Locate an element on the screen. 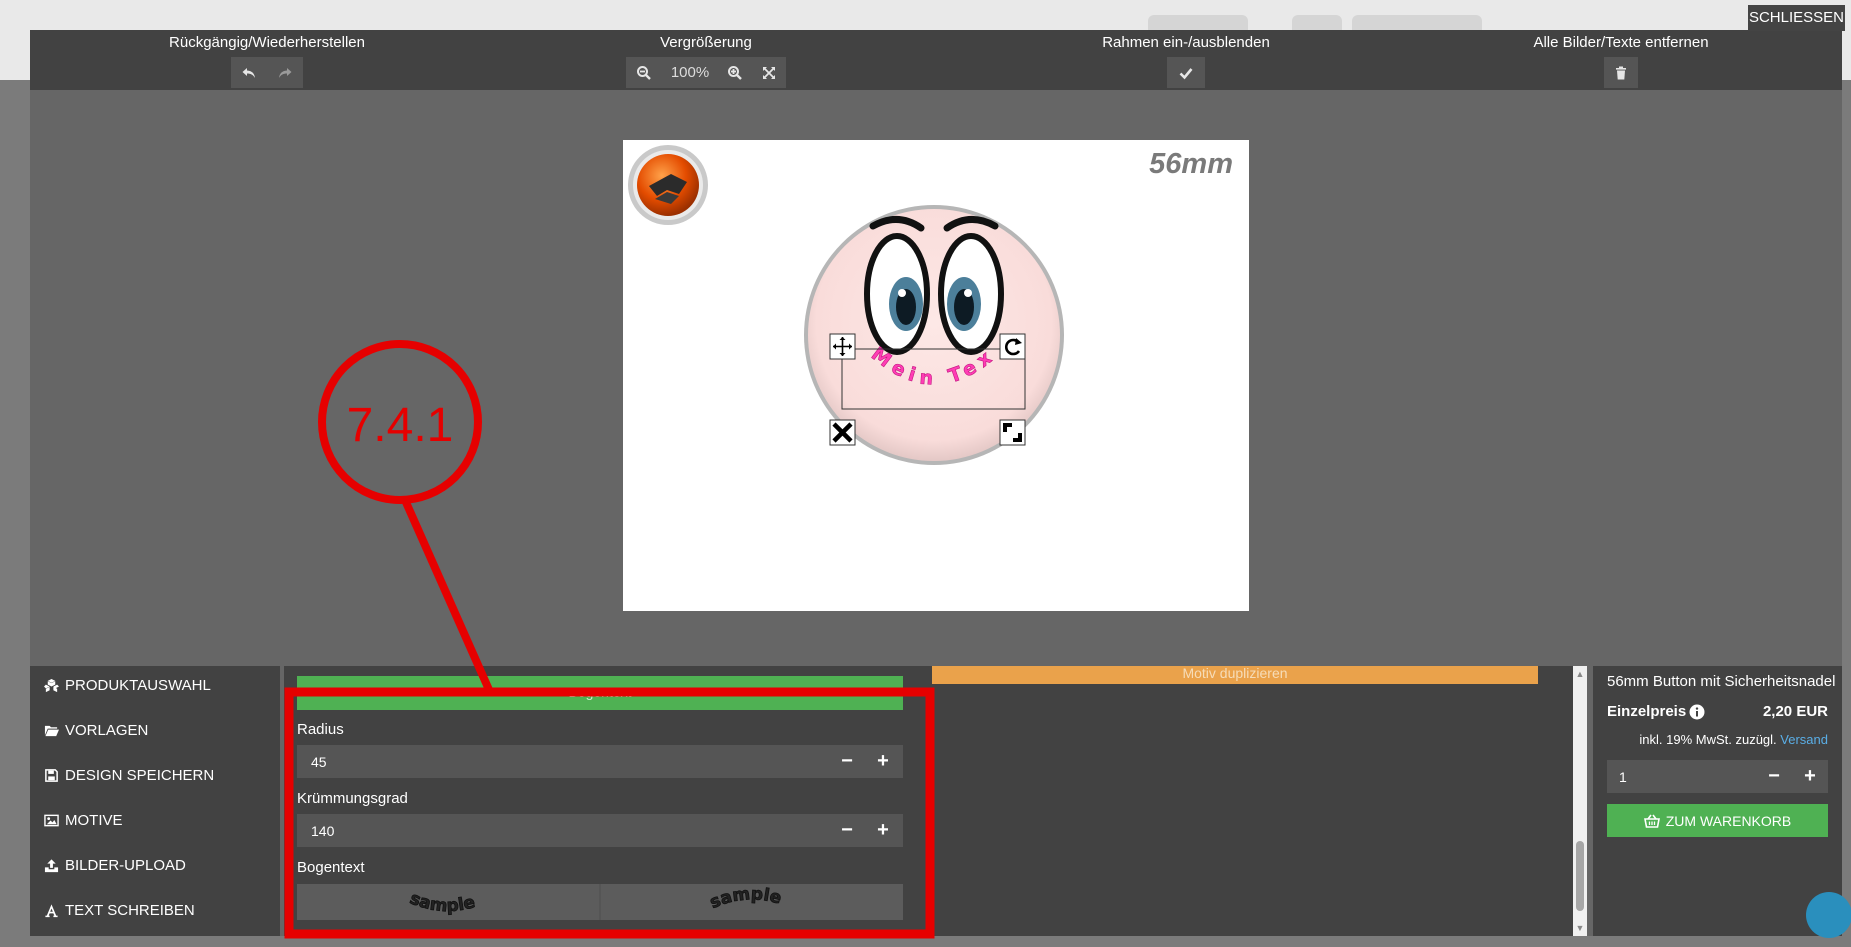 Image resolution: width=1851 pixels, height=947 pixels. zoom-out-icon is located at coordinates (644, 72).